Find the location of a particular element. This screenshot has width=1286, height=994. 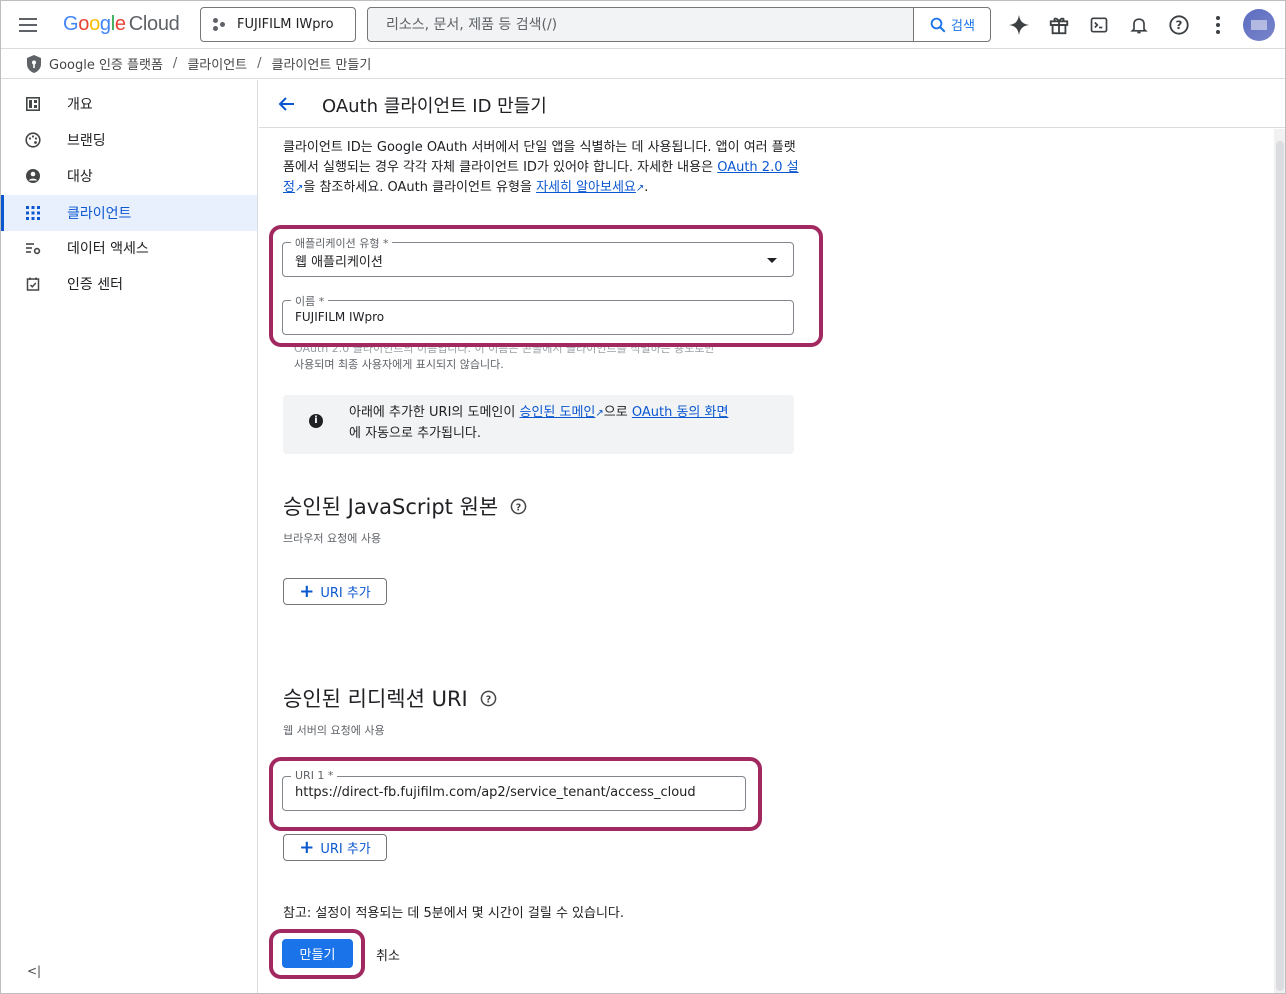

shield-icon is located at coordinates (34, 63).